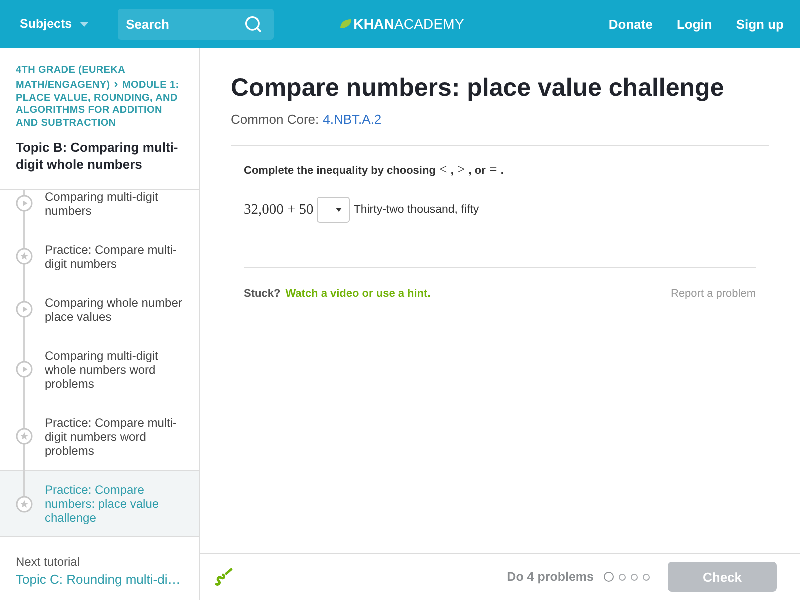  Describe the element at coordinates (99, 503) in the screenshot. I see `lesson-item: Practice: Compare numbers: place value challenge` at that location.